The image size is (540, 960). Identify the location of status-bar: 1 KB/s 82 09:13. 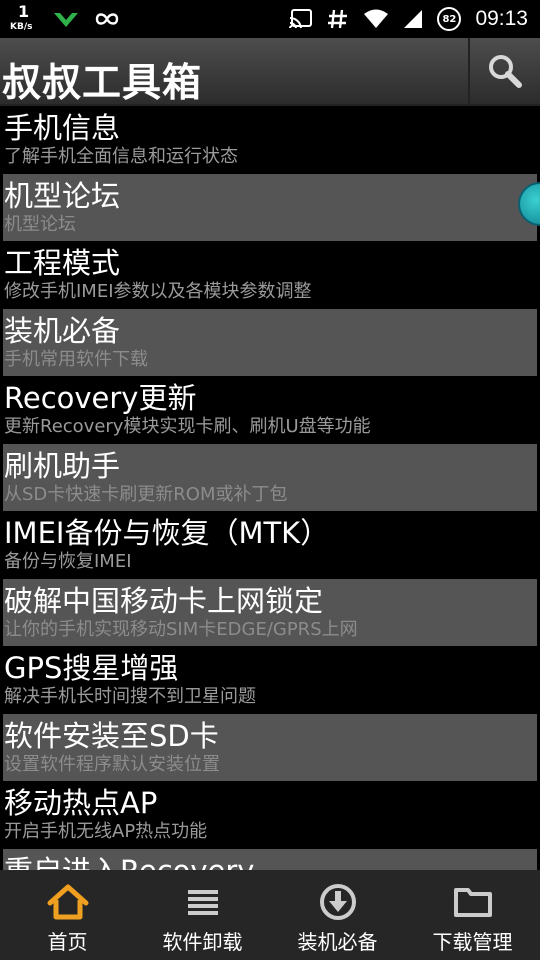
(270, 19).